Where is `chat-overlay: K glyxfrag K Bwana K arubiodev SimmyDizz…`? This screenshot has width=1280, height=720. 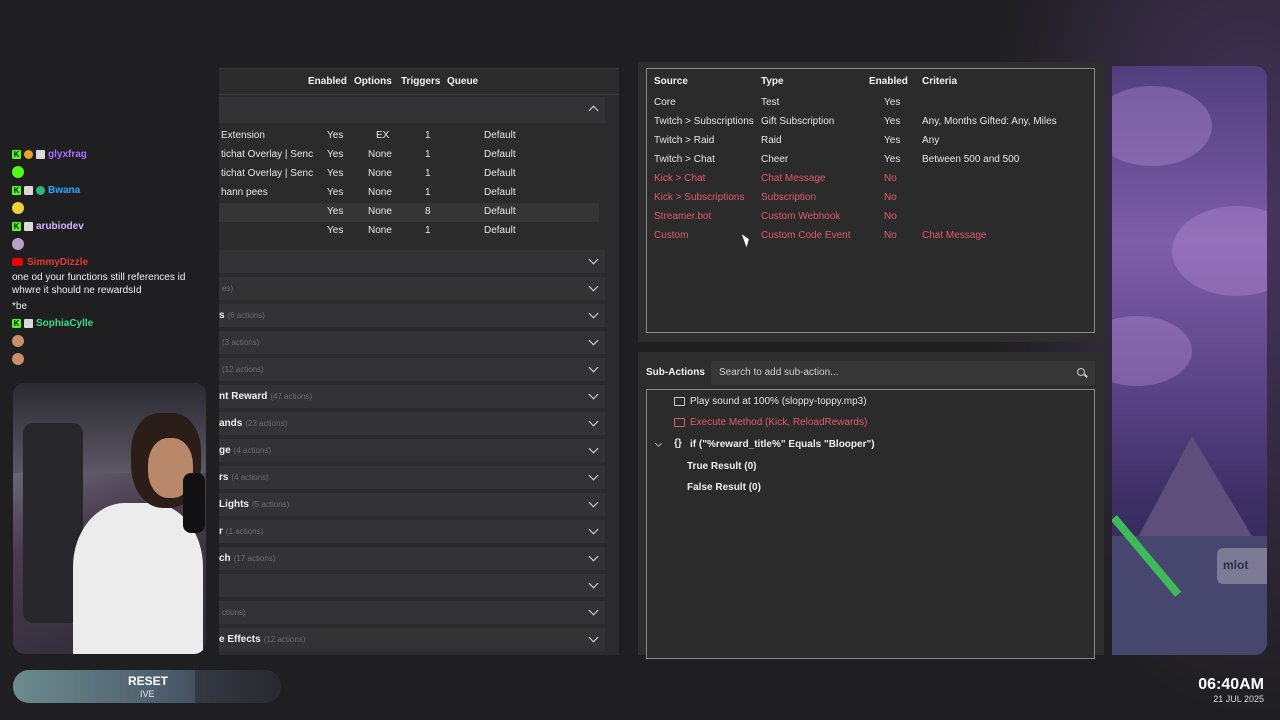 chat-overlay: K glyxfrag K Bwana K arubiodev SimmyDizz… is located at coordinates (112, 256).